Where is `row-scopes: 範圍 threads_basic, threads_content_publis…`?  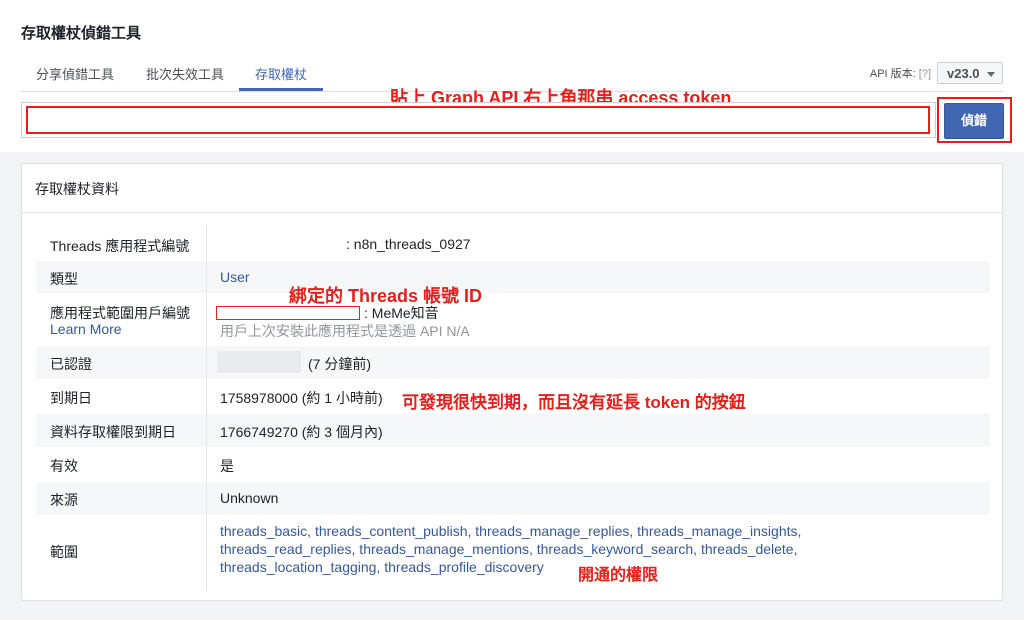 row-scopes: 範圍 threads_basic, threads_content_publis… is located at coordinates (513, 552).